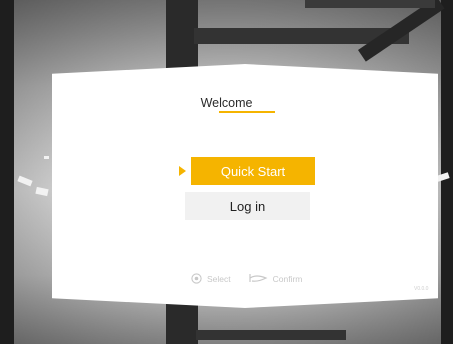  I want to click on title-underline, so click(247, 112).